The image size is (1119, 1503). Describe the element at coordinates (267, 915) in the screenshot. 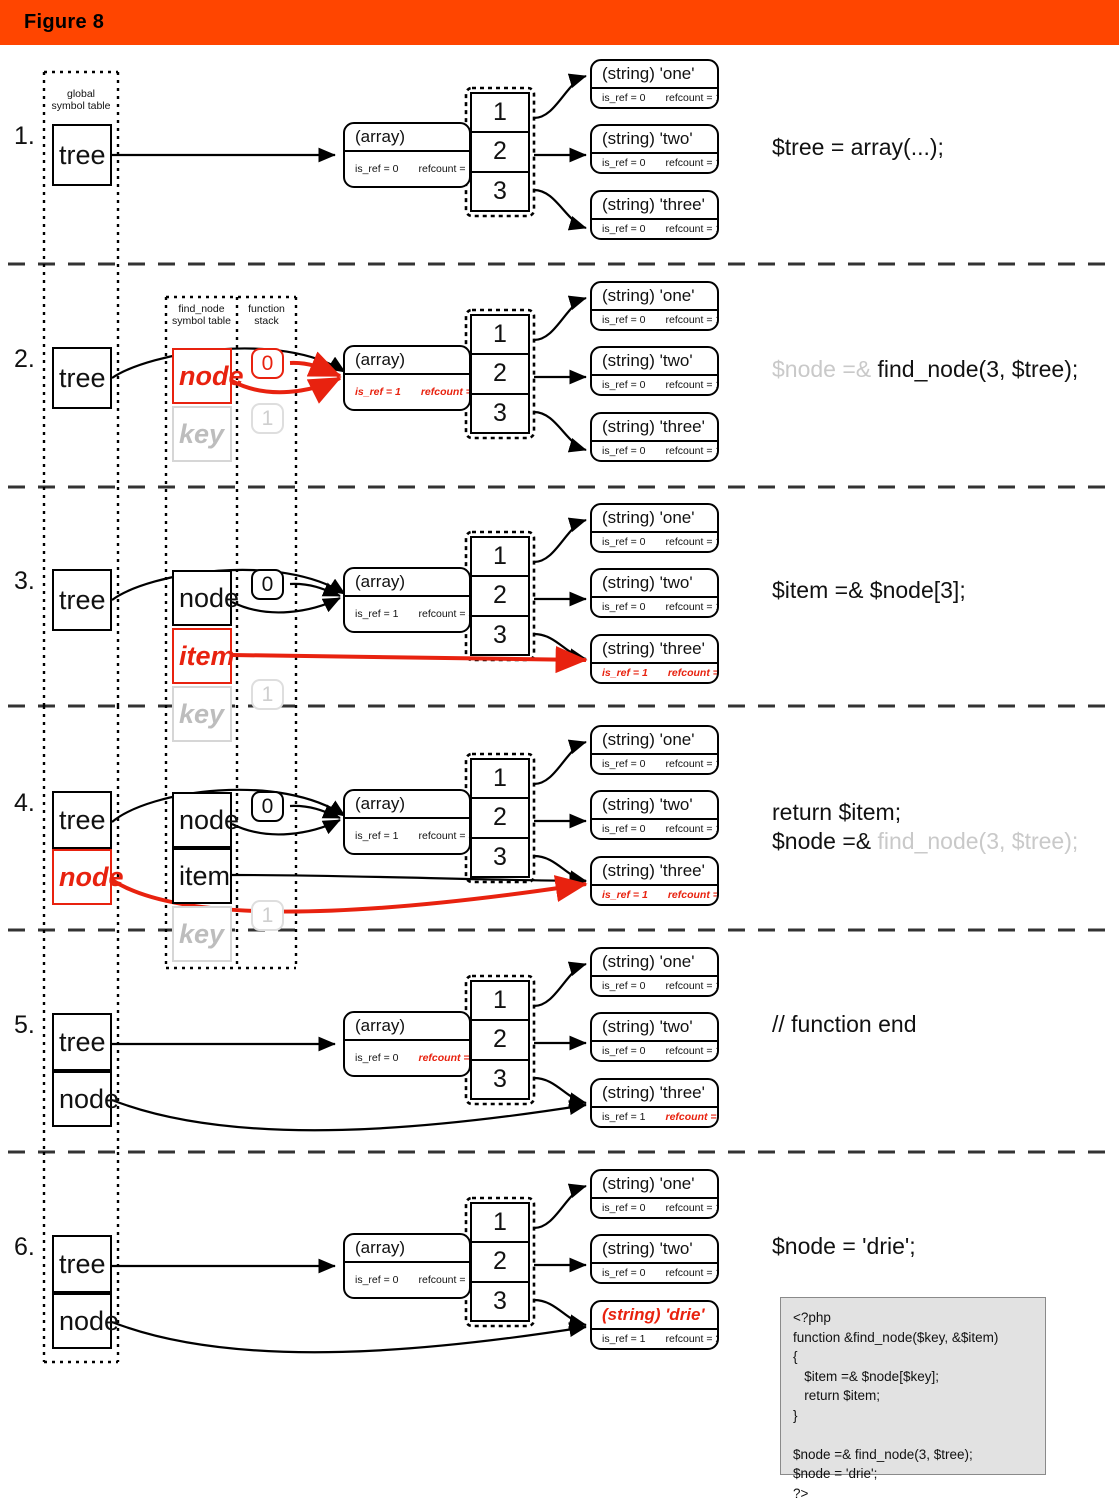

I see `stack-slot-1-4: 1` at that location.